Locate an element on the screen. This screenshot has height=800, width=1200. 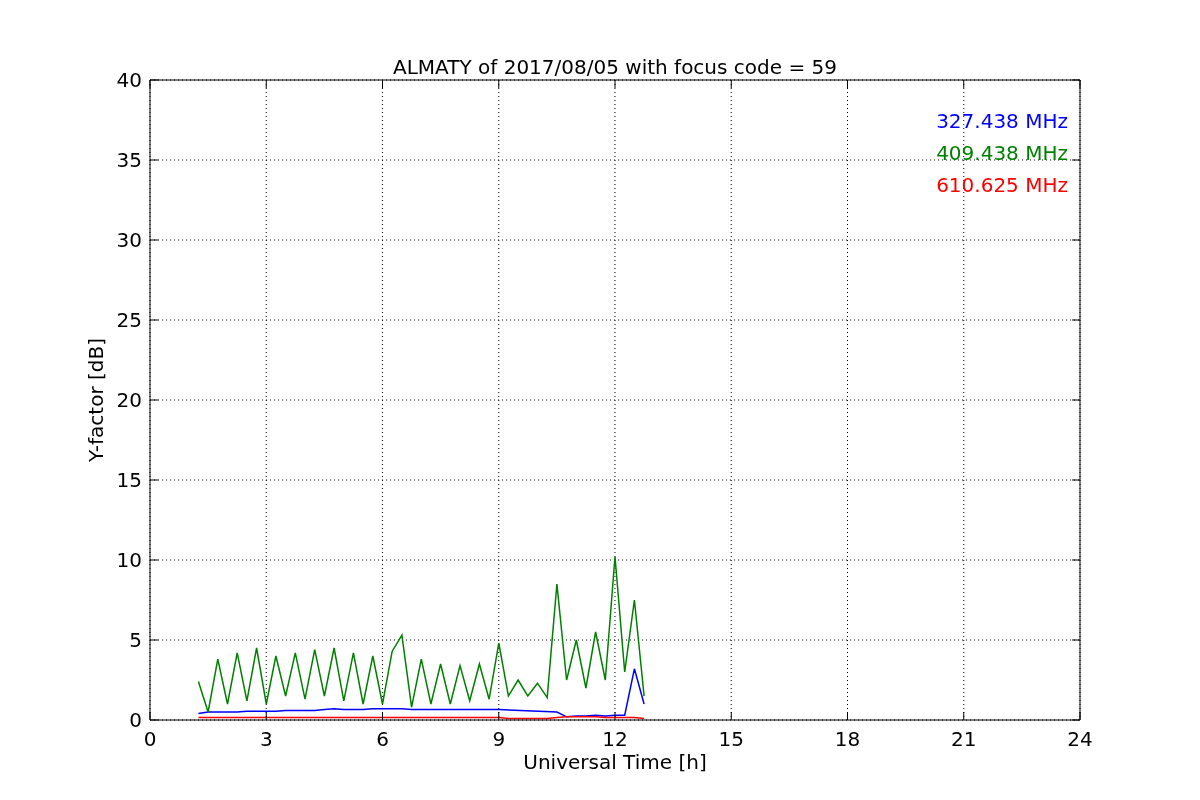
tick-label: 30 is located at coordinates (129, 240).